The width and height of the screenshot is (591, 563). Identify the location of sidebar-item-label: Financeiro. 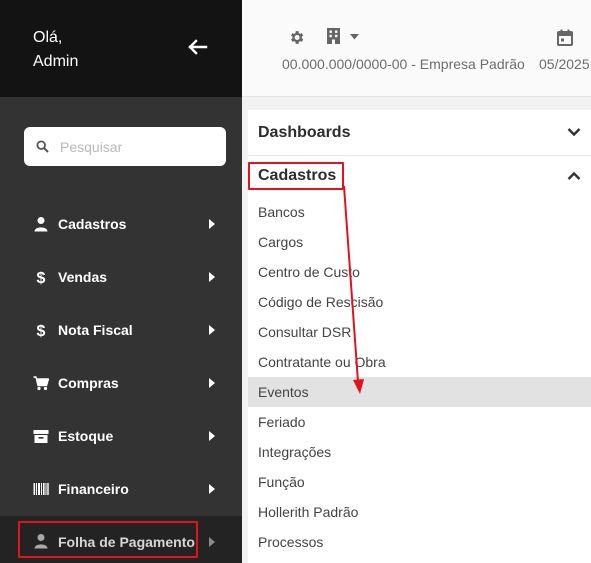
(93, 489).